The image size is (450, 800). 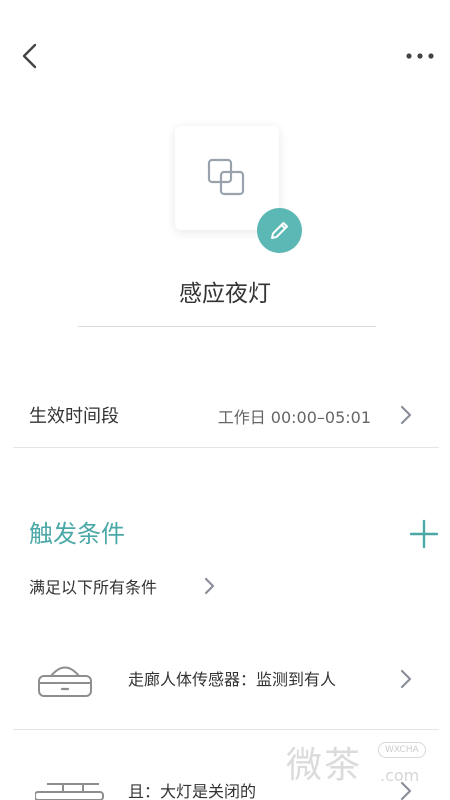 I want to click on condition-item: 走廊人体传感器：监测到有人, so click(x=226, y=680).